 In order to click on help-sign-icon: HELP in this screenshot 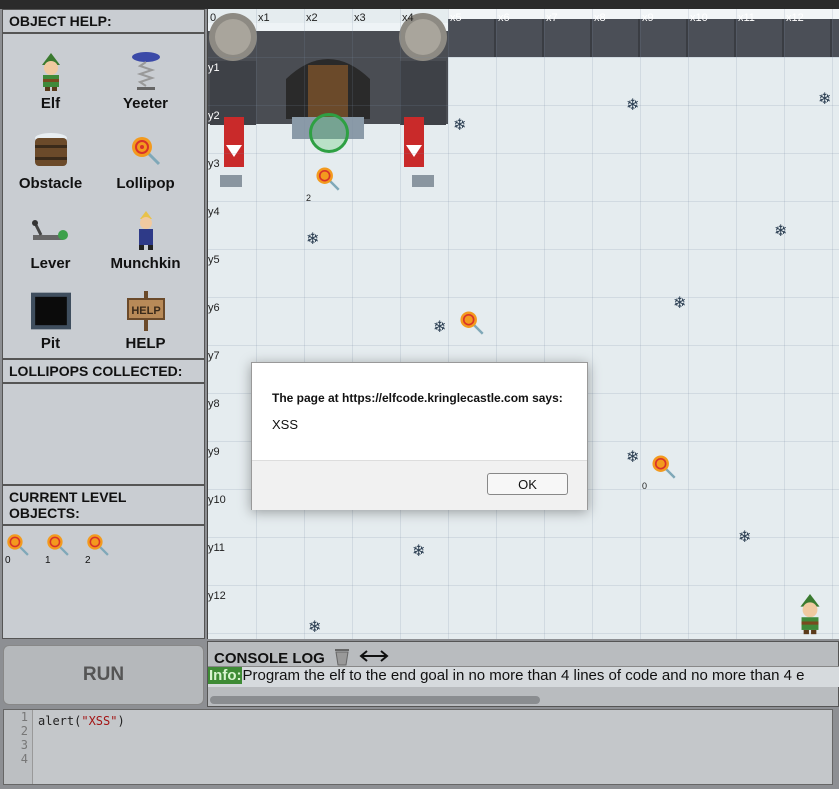, I will do `click(146, 311)`.